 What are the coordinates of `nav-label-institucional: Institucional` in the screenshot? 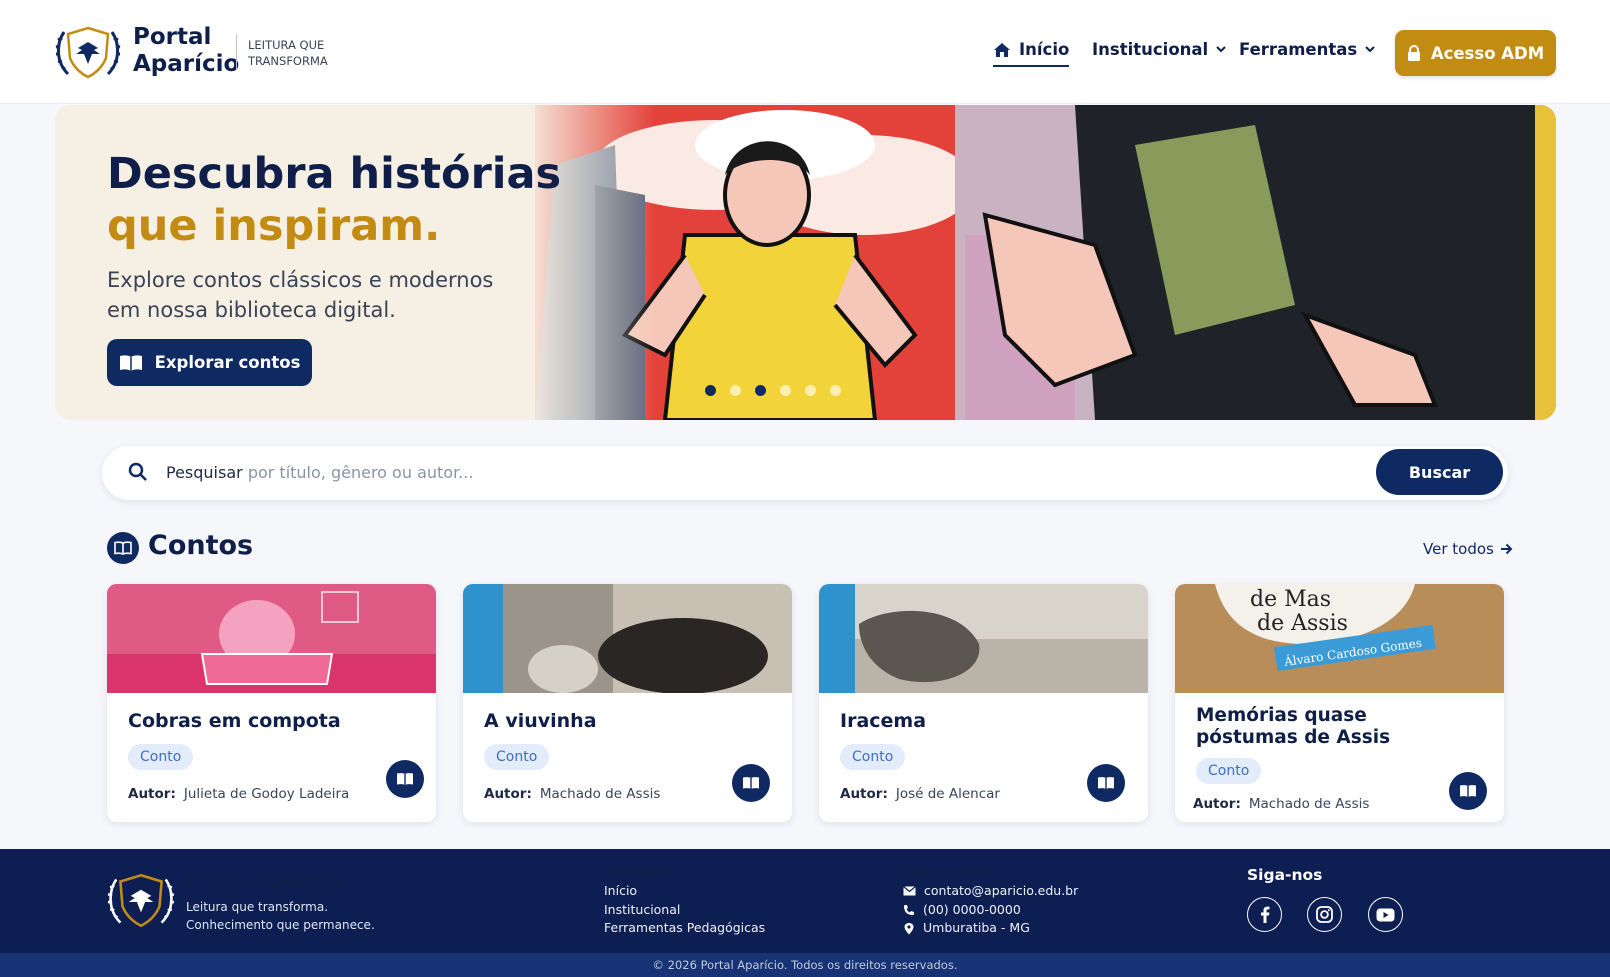 It's located at (1150, 49).